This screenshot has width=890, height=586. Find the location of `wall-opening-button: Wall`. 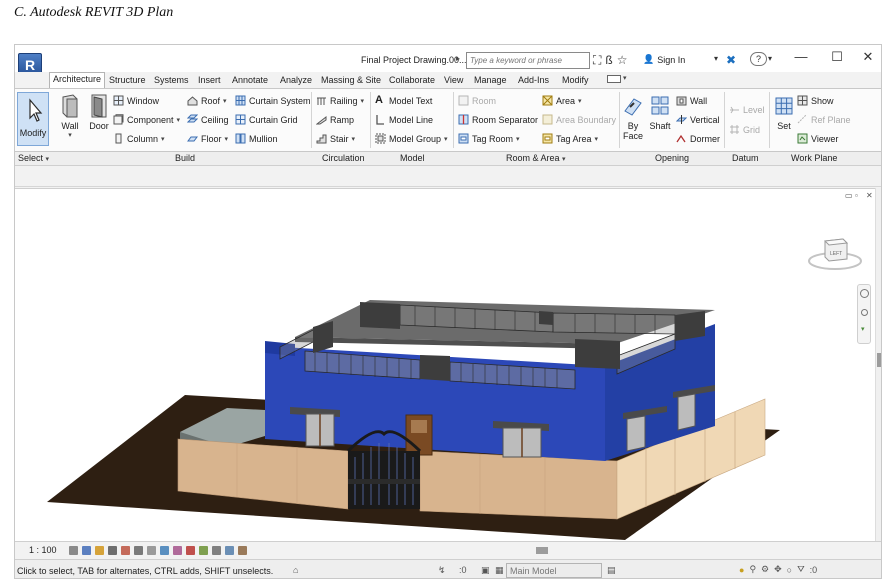

wall-opening-button: Wall is located at coordinates (691, 100).